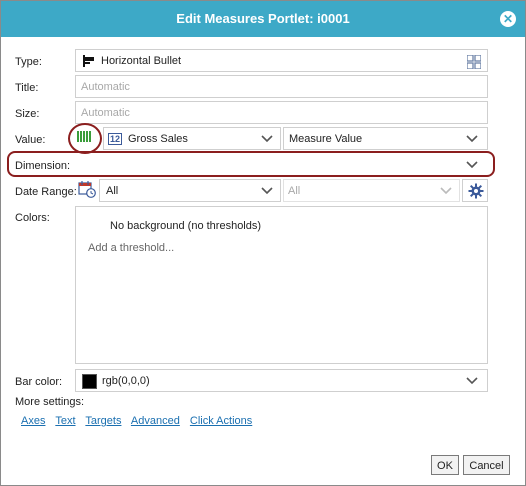 The image size is (526, 486). I want to click on dialog-title: Edit Measures Portlet: i0001, so click(263, 18).